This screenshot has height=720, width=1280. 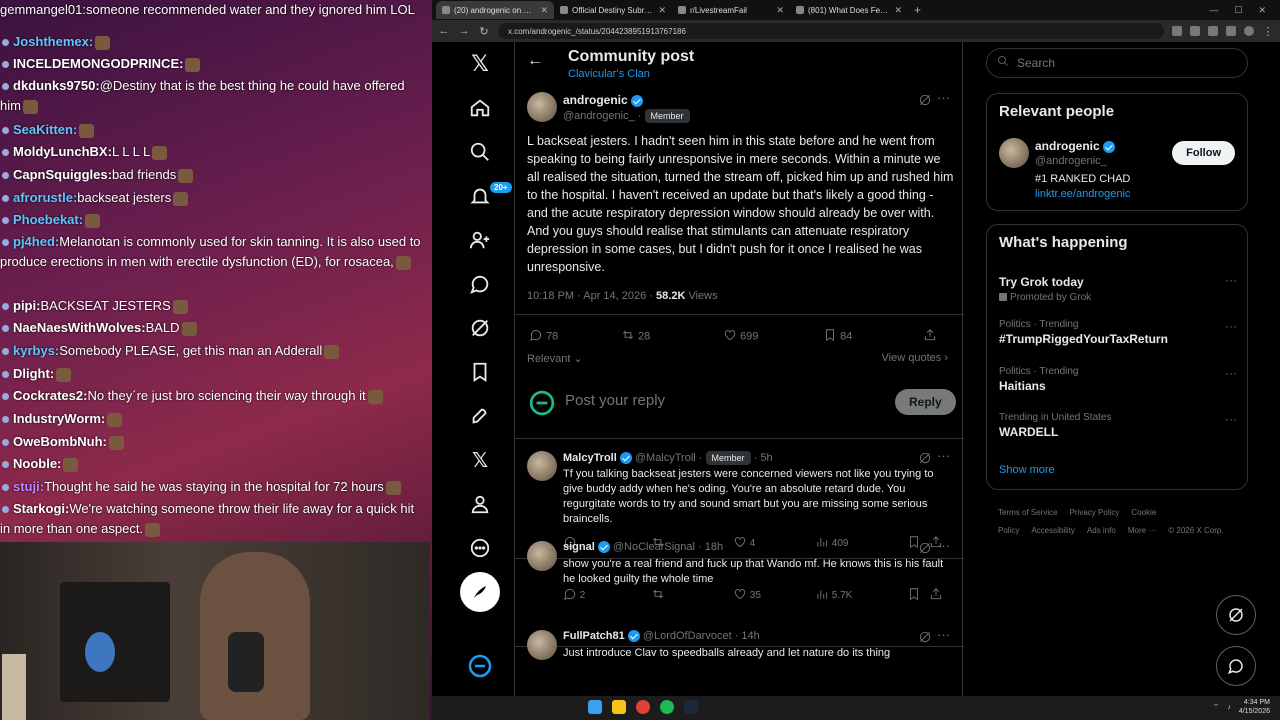 I want to click on messages-float-button, so click(x=1236, y=666).